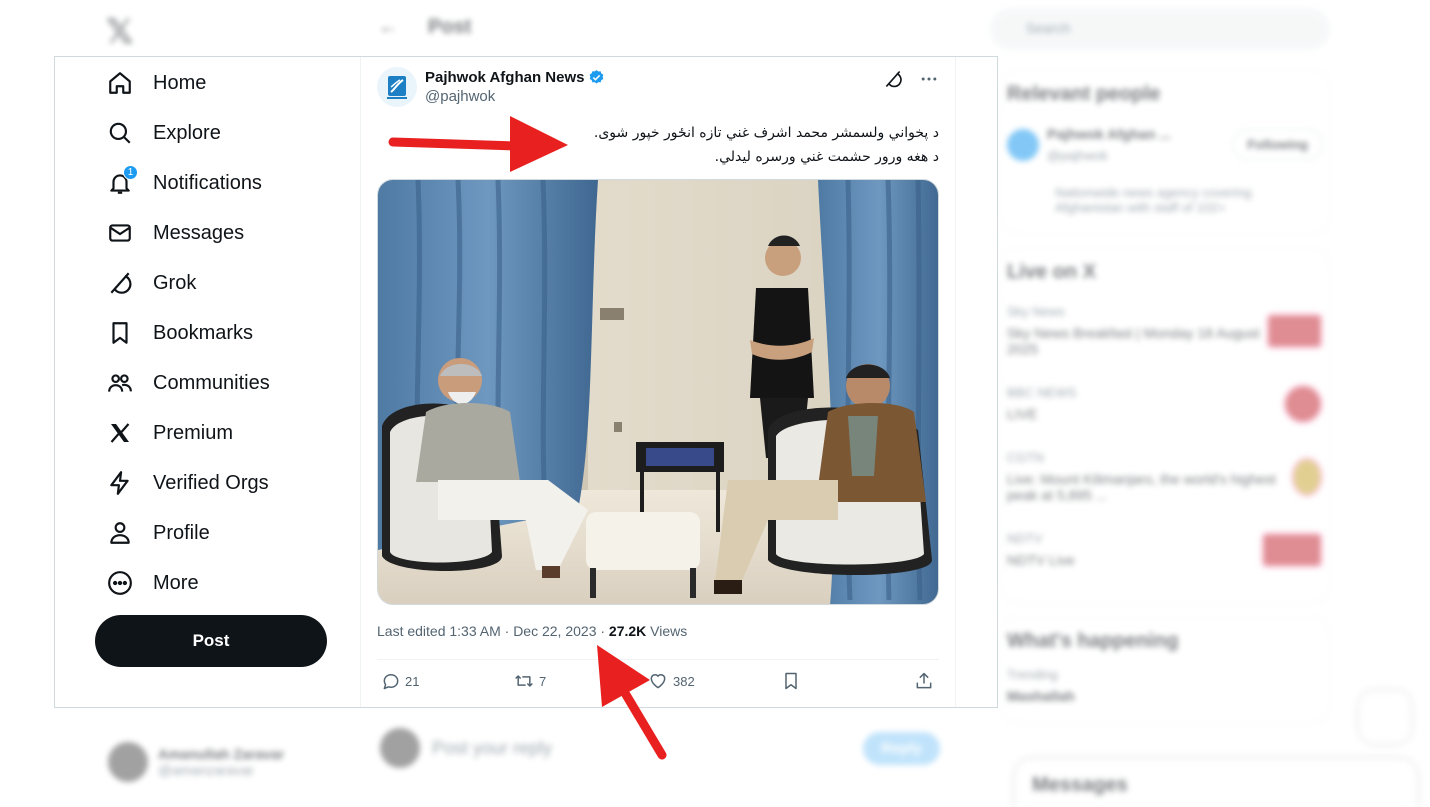 The height and width of the screenshot is (807, 1430). I want to click on pajhwok-logo-icon, so click(397, 87).